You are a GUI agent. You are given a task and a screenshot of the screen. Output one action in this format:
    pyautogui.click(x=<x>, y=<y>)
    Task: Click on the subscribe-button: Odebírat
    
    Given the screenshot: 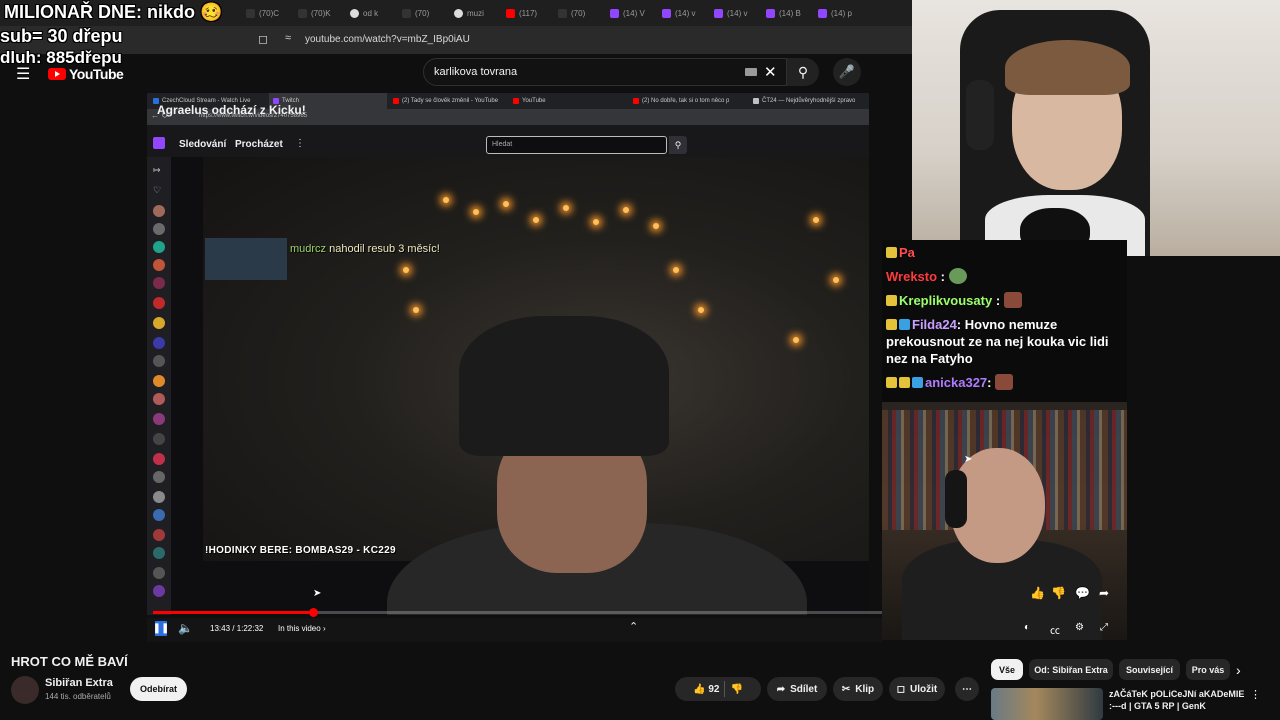 What is the action you would take?
    pyautogui.click(x=158, y=689)
    